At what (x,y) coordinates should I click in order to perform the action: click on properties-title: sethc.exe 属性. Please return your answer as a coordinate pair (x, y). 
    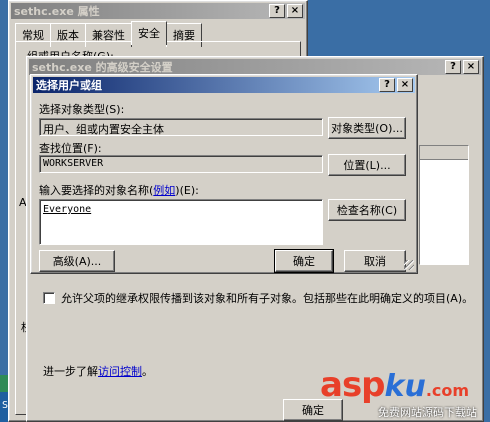
    Looking at the image, I should click on (57, 11).